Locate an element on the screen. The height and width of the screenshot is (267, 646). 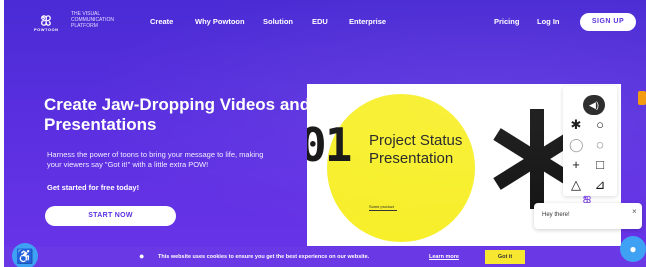
slide-underline is located at coordinates (383, 210).